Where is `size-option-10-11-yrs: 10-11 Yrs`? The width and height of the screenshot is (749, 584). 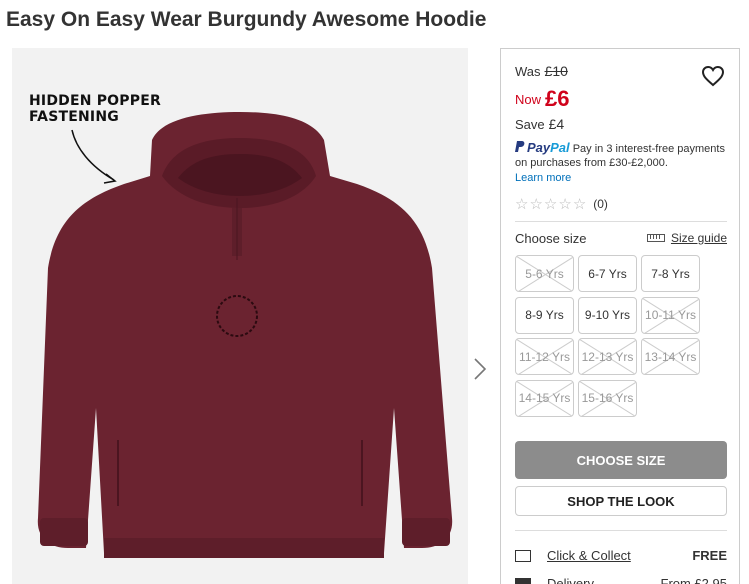 size-option-10-11-yrs: 10-11 Yrs is located at coordinates (670, 315).